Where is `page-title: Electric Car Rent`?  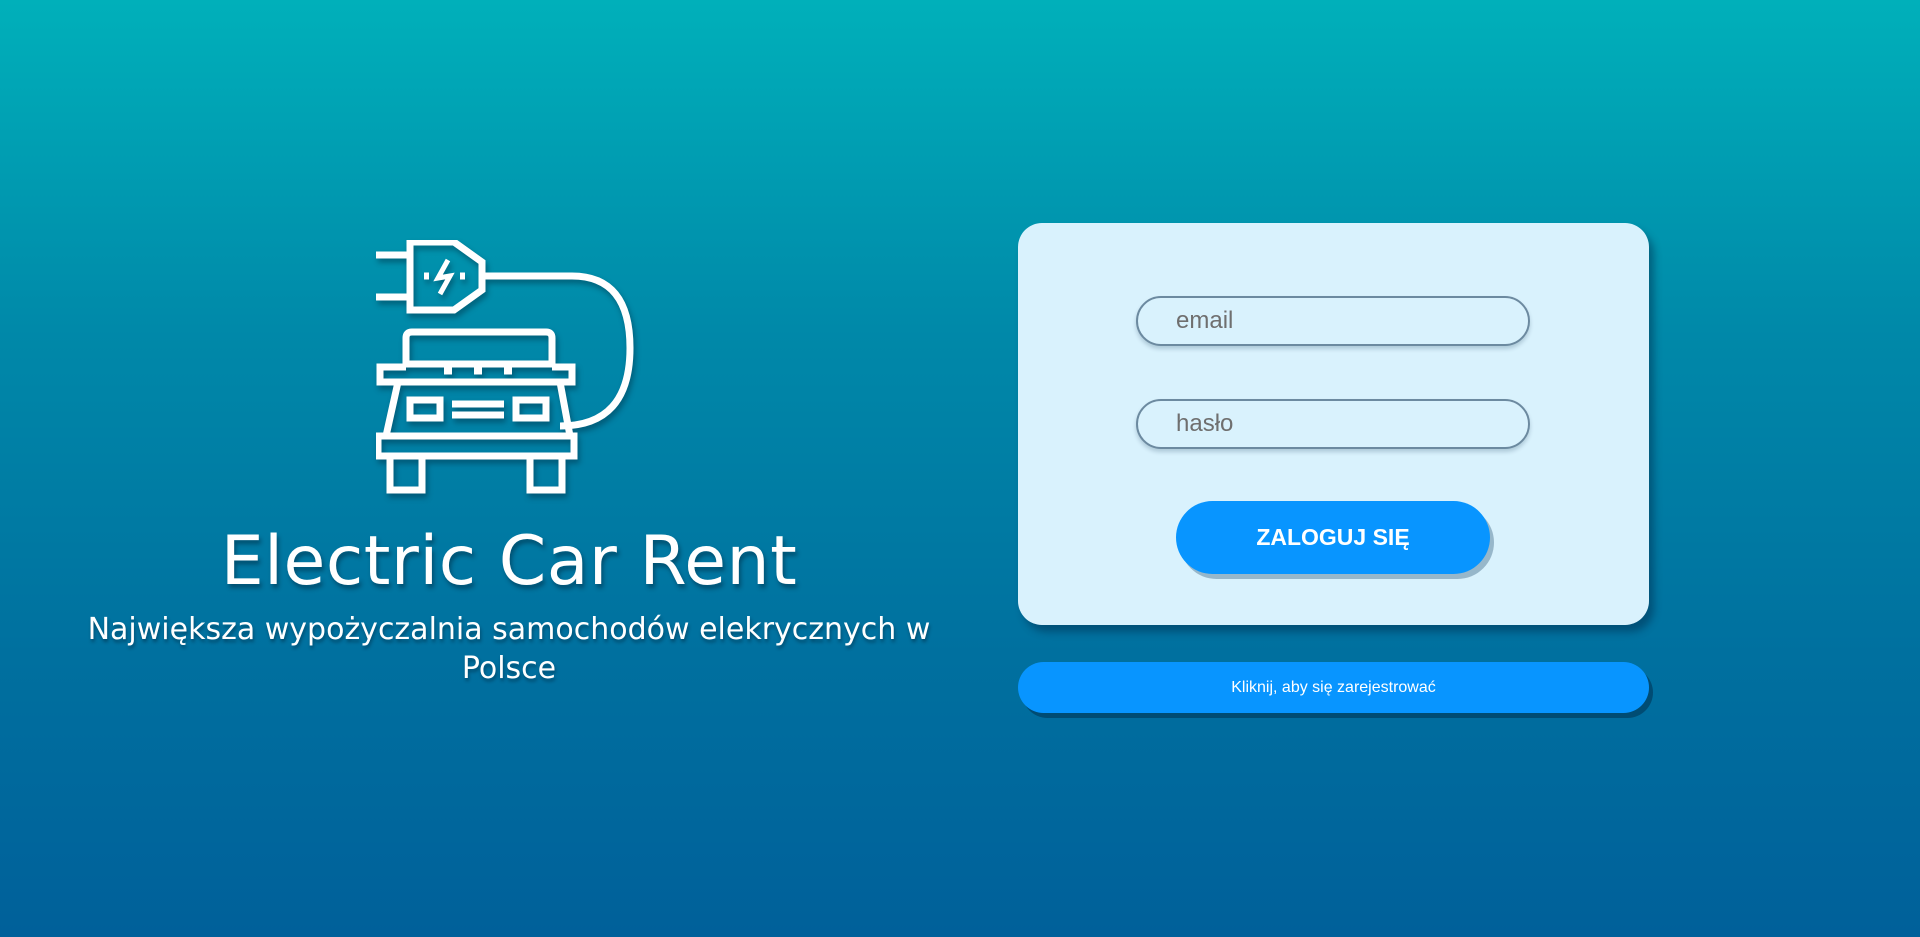
page-title: Electric Car Rent is located at coordinates (509, 561).